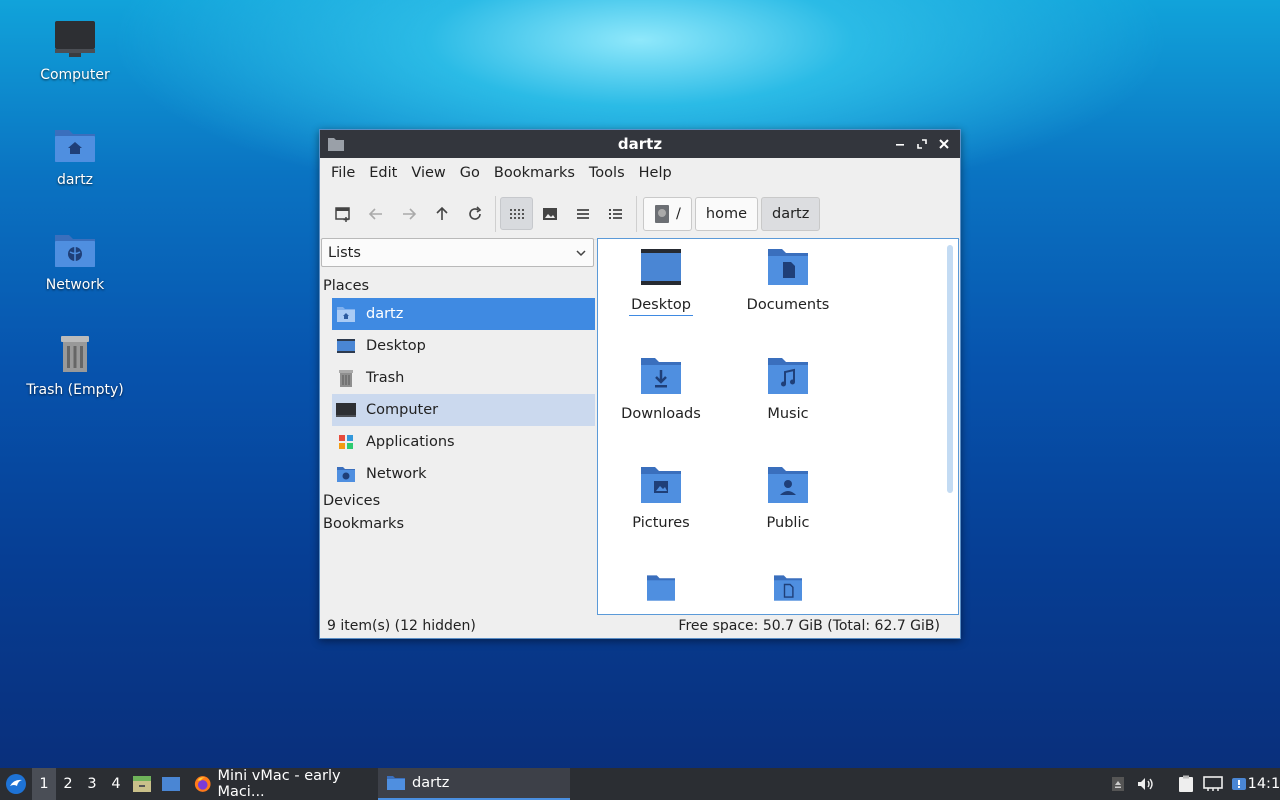 The image size is (1280, 800). What do you see at coordinates (661, 594) in the screenshot?
I see `file-item-folder` at bounding box center [661, 594].